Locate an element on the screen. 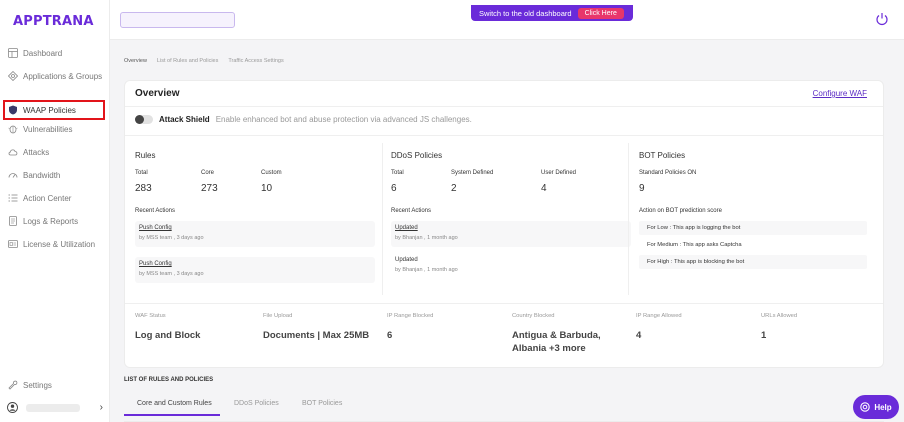 Image resolution: width=904 pixels, height=422 pixels. sidebar-item-bandwidth: Bandwidth is located at coordinates (55, 177).